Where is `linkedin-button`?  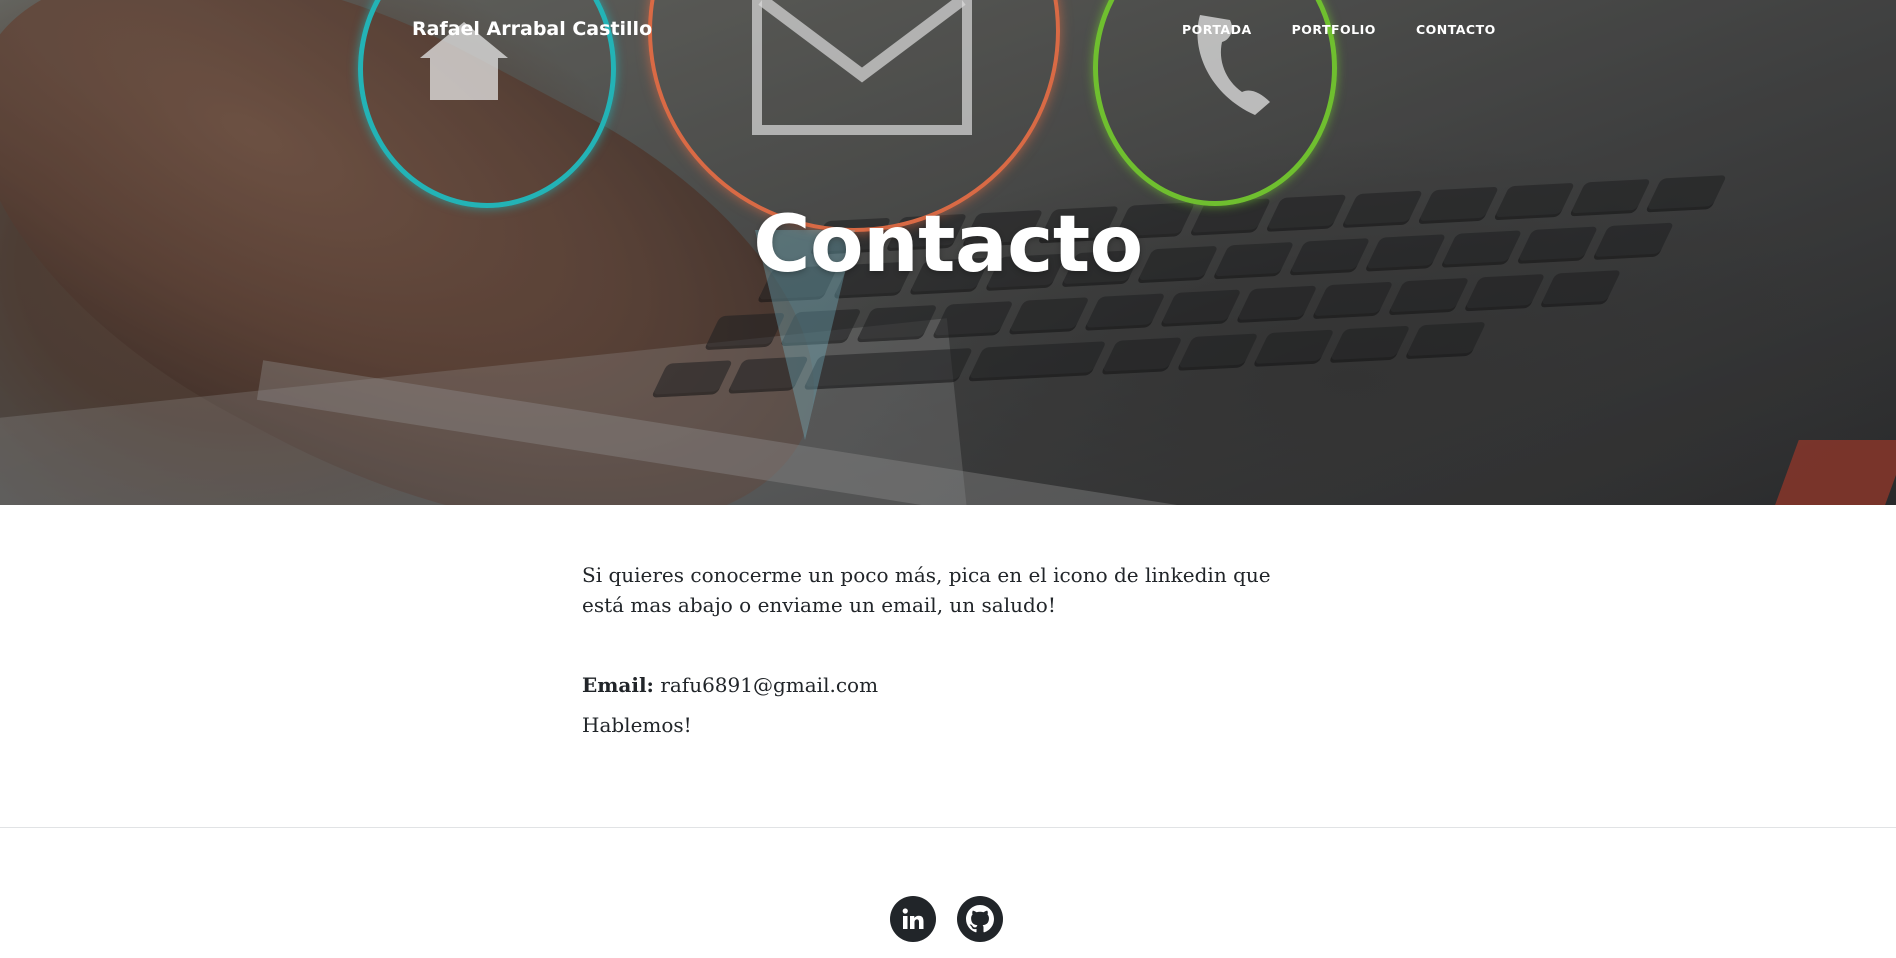 linkedin-button is located at coordinates (913, 919).